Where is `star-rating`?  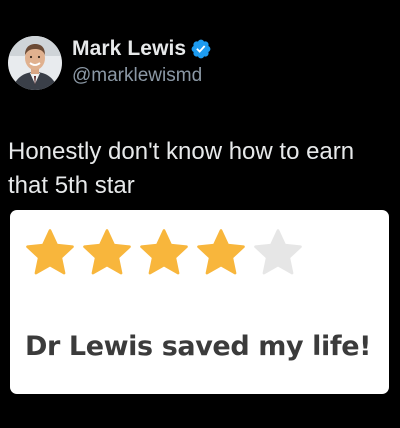 star-rating is located at coordinates (166, 253).